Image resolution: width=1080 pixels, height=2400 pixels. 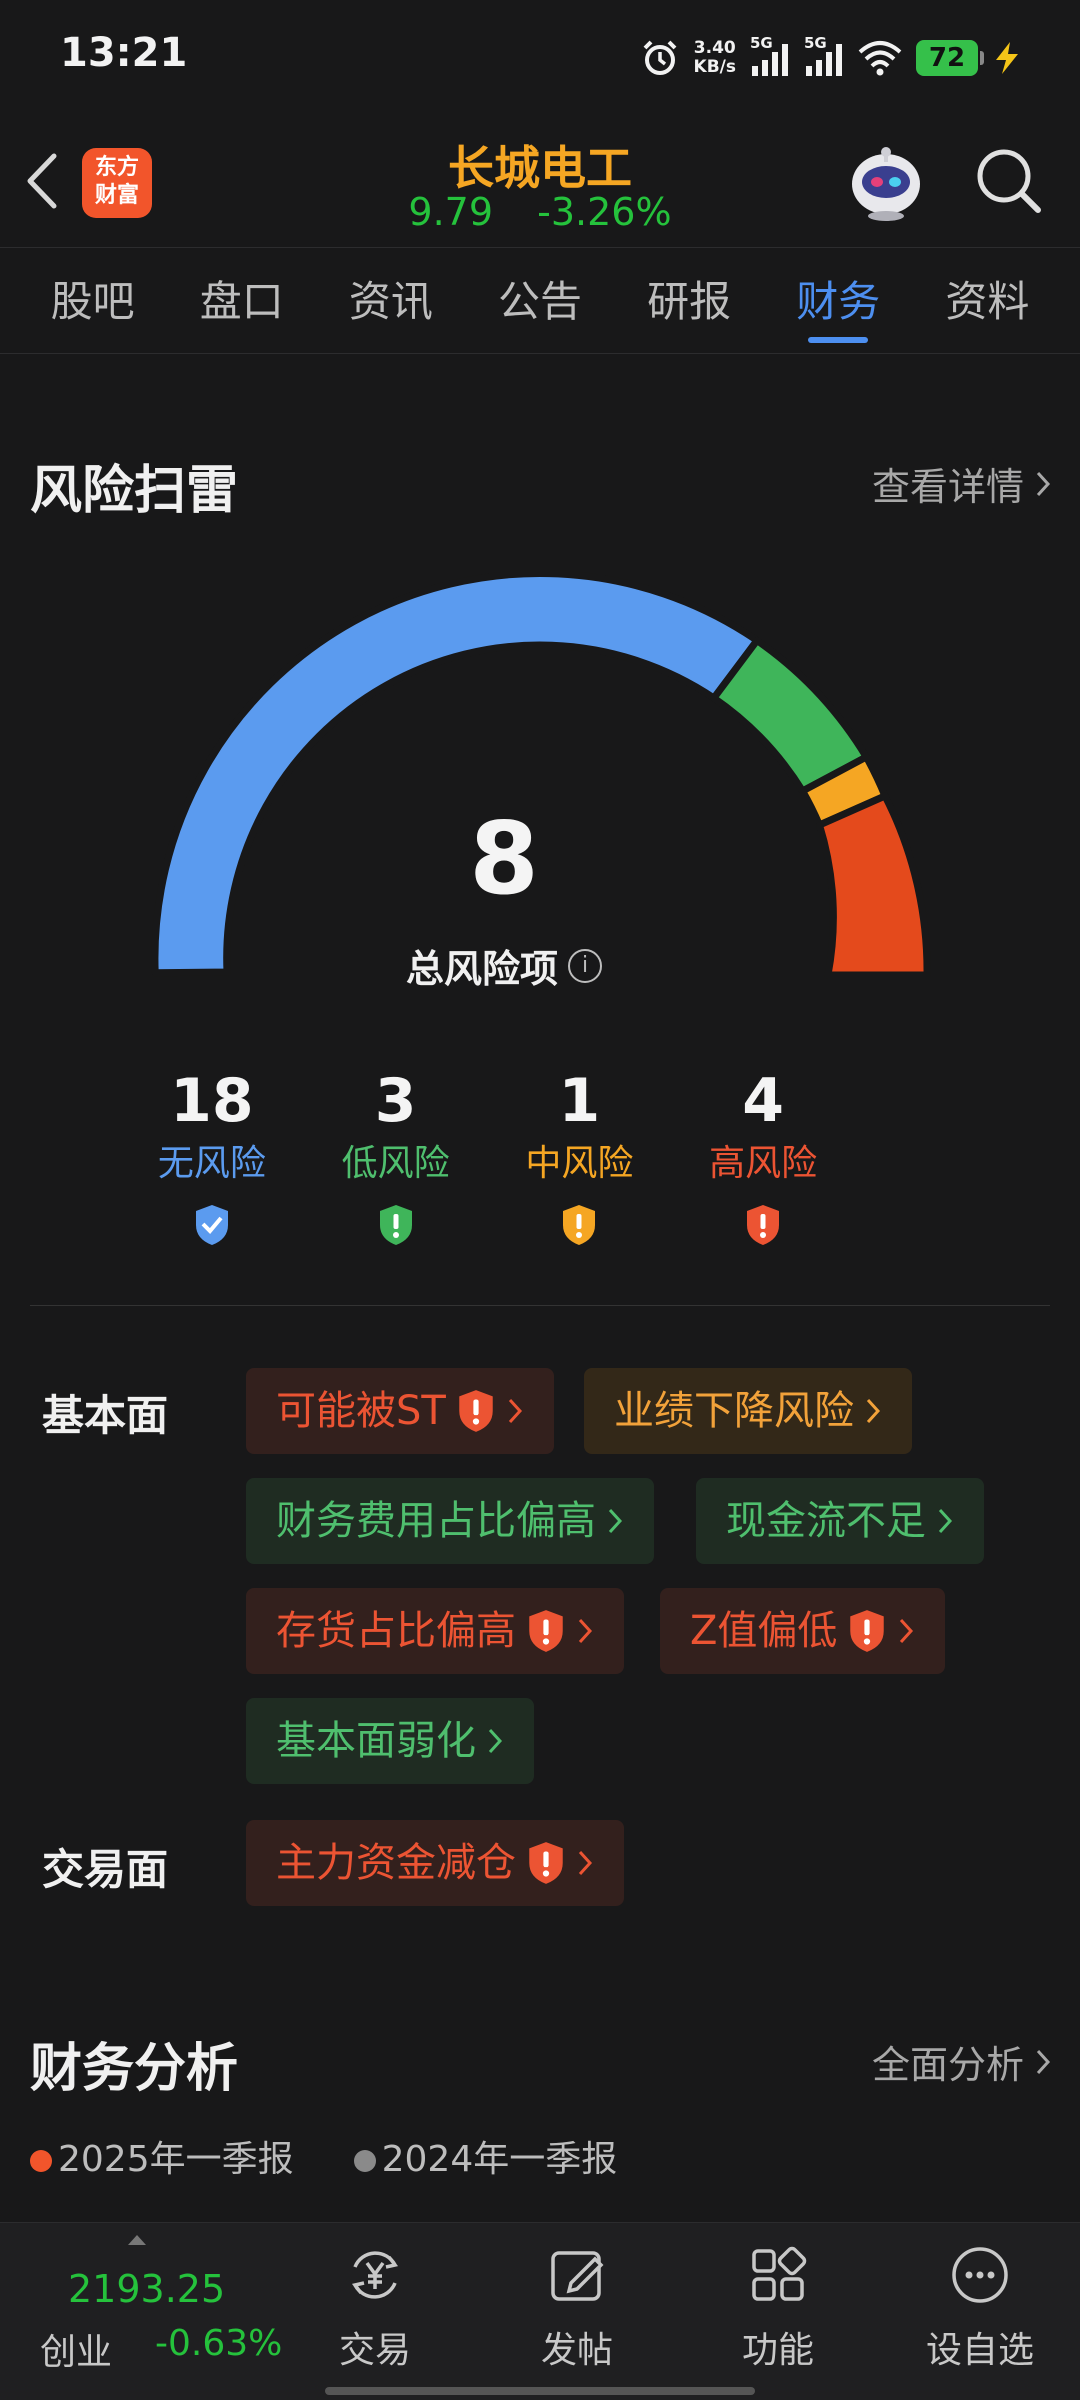 I want to click on chip-label: 业绩下降风险, so click(x=734, y=1411).